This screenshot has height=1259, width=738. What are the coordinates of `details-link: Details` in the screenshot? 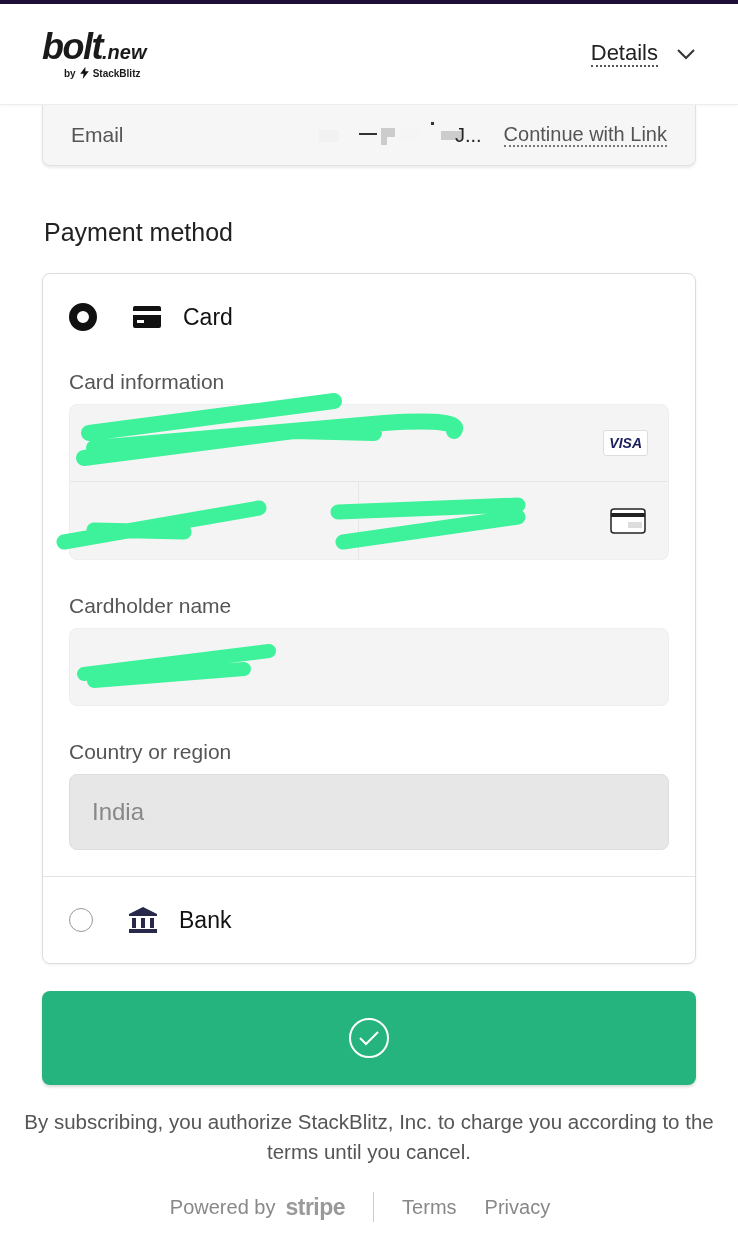 It's located at (624, 54).